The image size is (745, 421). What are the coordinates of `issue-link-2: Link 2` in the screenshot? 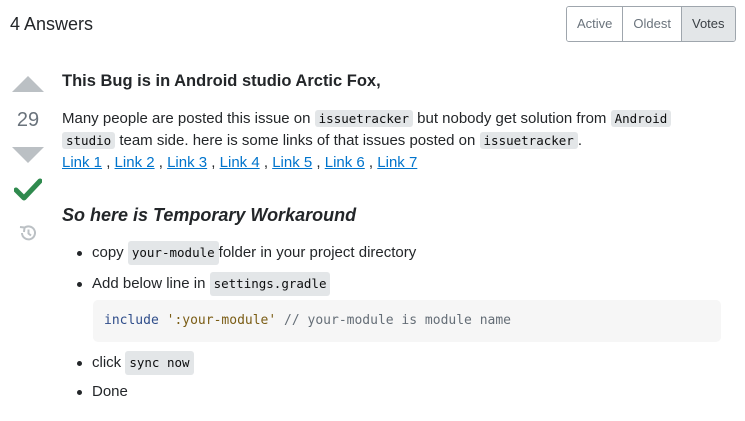 It's located at (135, 162).